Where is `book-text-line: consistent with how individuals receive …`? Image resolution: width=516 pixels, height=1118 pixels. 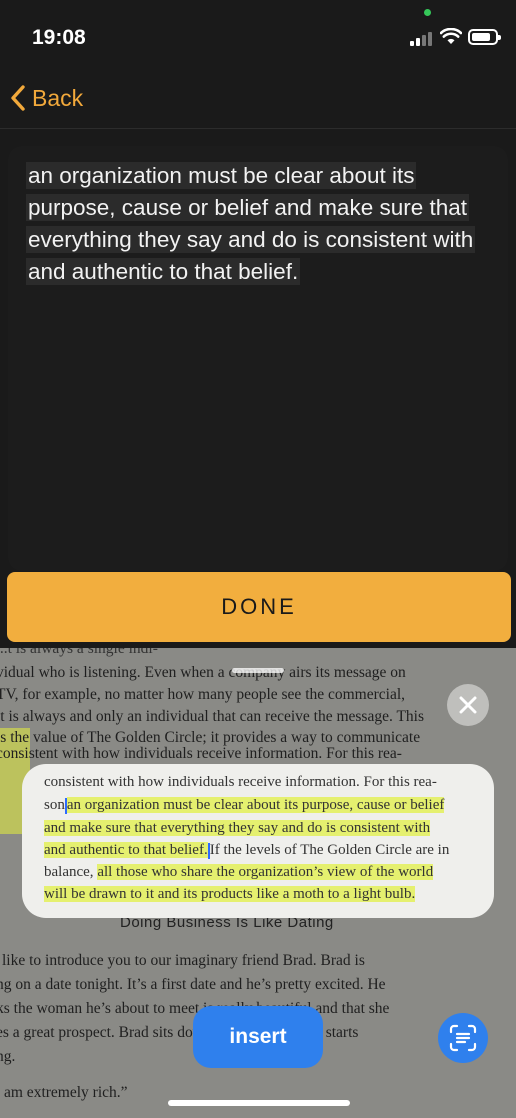
book-text-line: consistent with how individuals receive … is located at coordinates (201, 753).